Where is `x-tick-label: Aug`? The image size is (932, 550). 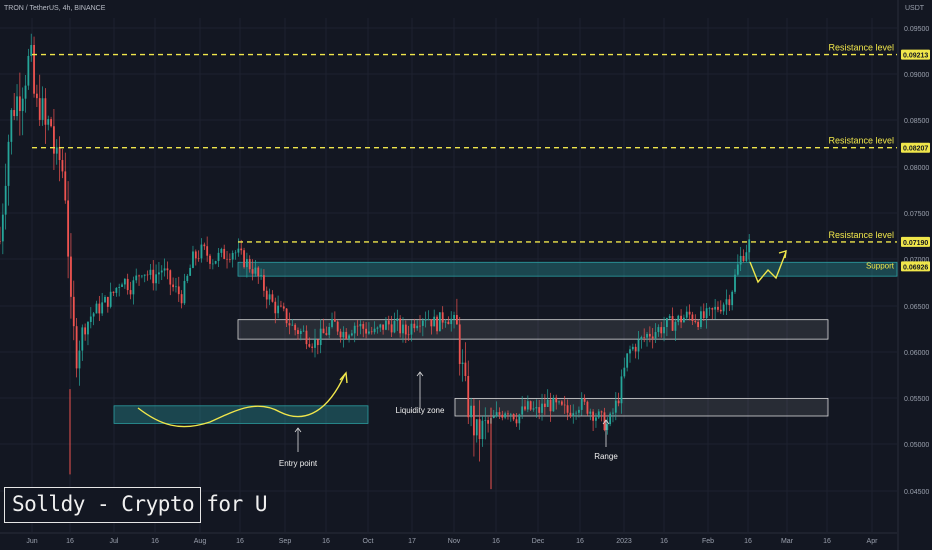
x-tick-label: Aug is located at coordinates (200, 541).